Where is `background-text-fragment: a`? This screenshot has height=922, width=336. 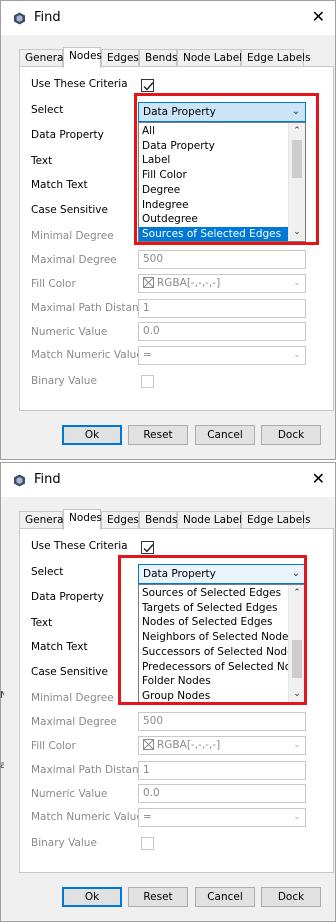 background-text-fragment: a is located at coordinates (2, 765).